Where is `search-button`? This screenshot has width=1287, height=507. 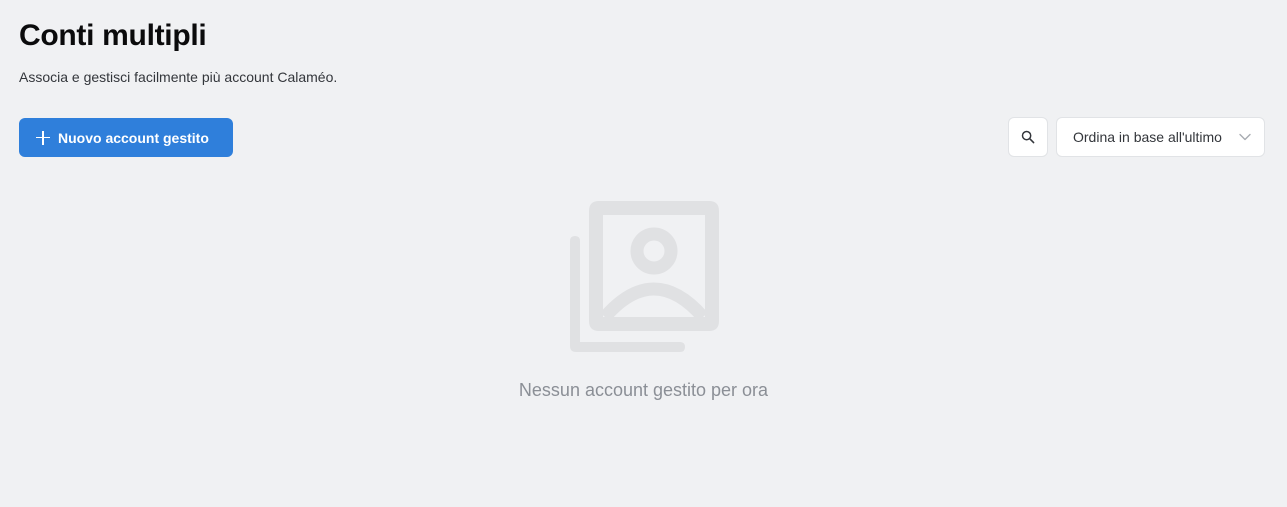
search-button is located at coordinates (1028, 137).